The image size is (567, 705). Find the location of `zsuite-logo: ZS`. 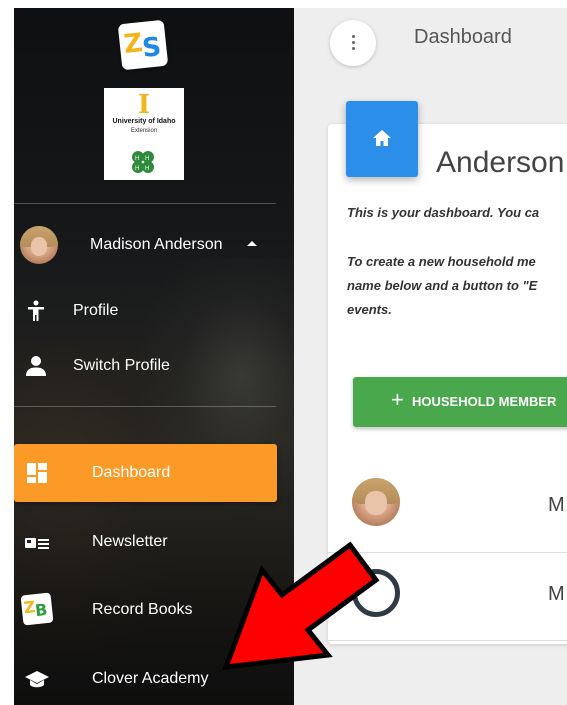

zsuite-logo: ZS is located at coordinates (143, 45).